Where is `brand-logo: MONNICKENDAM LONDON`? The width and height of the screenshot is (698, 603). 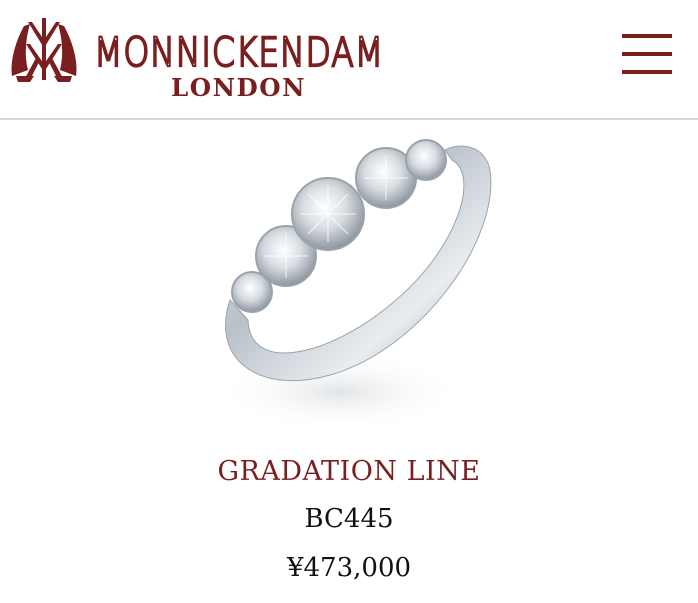 brand-logo: MONNICKENDAM LONDON is located at coordinates (201, 59).